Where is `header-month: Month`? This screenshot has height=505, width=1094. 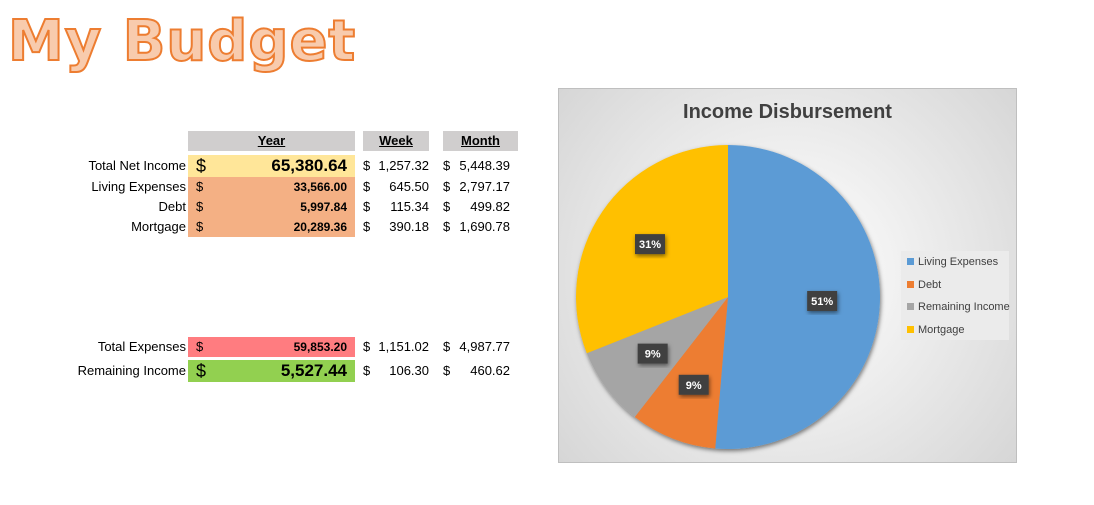
header-month: Month is located at coordinates (480, 141).